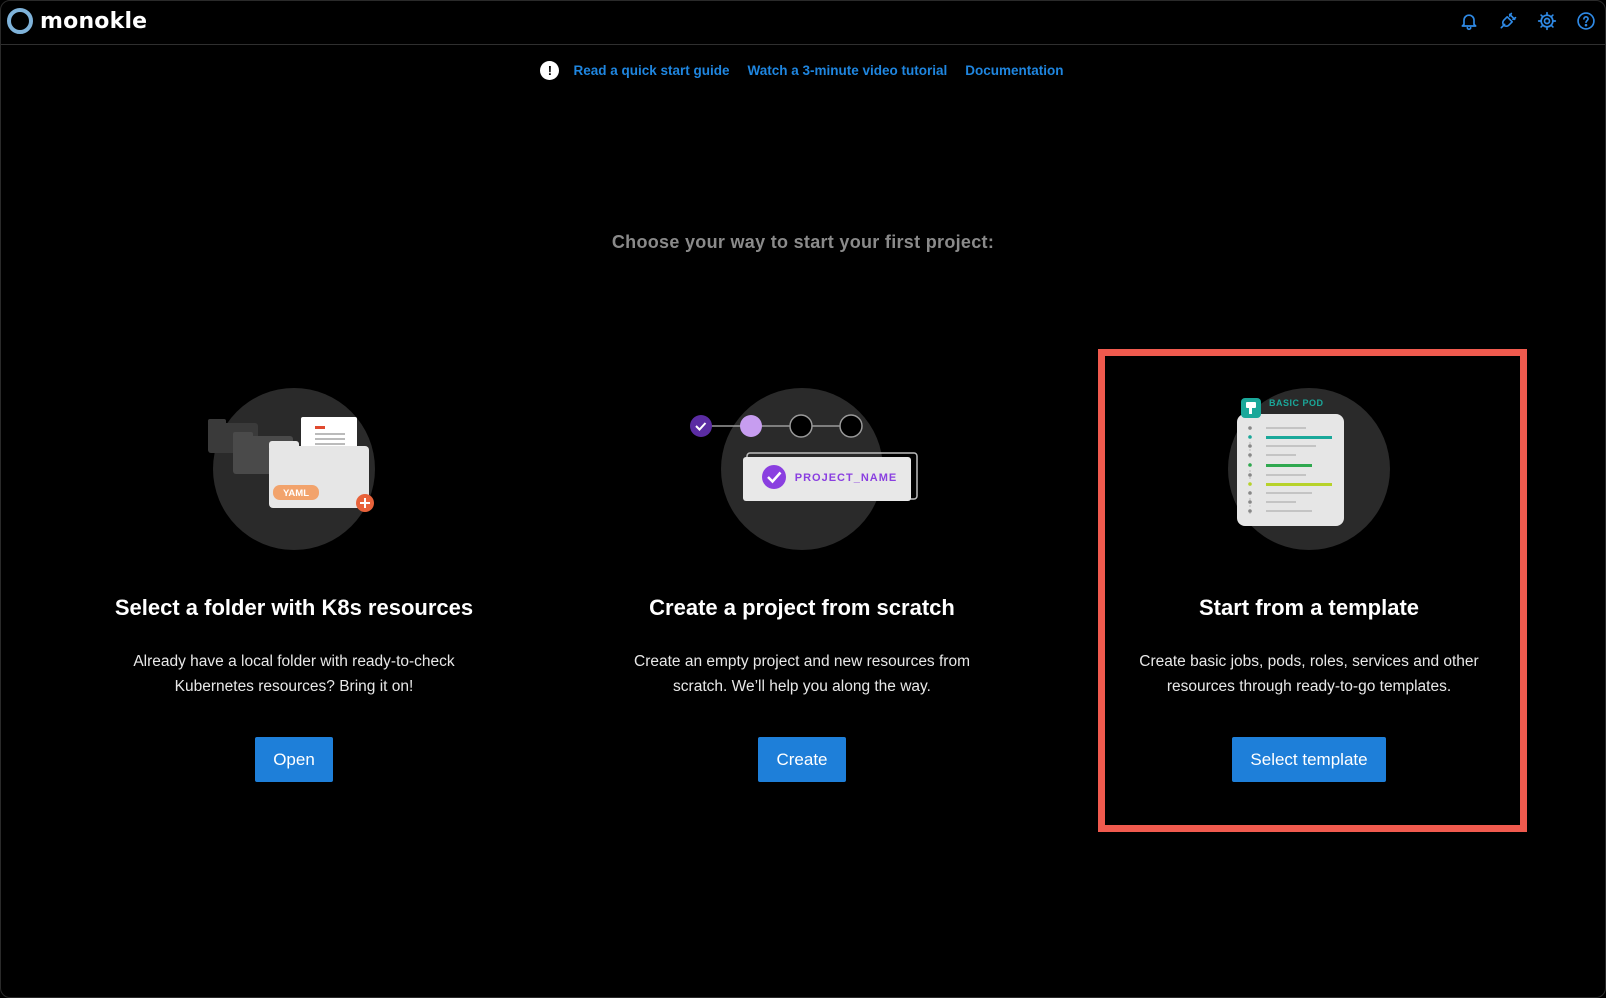  Describe the element at coordinates (294, 759) in the screenshot. I see `open-button: Open` at that location.